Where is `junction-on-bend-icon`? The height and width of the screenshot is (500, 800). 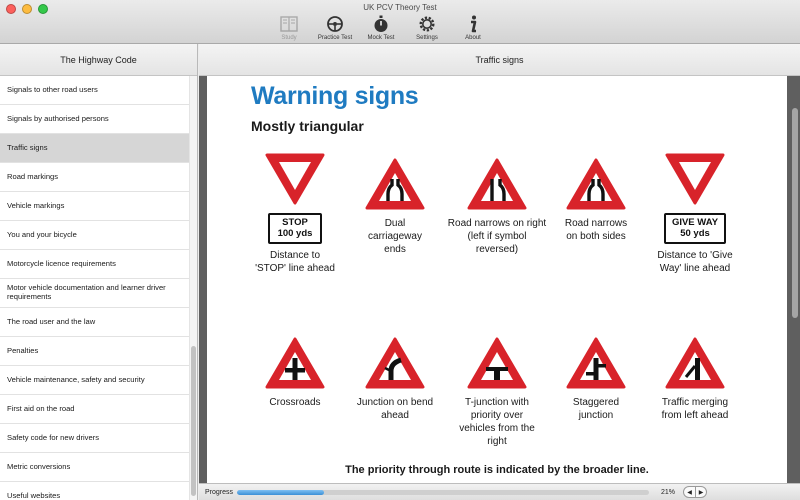 junction-on-bend-icon is located at coordinates (395, 363).